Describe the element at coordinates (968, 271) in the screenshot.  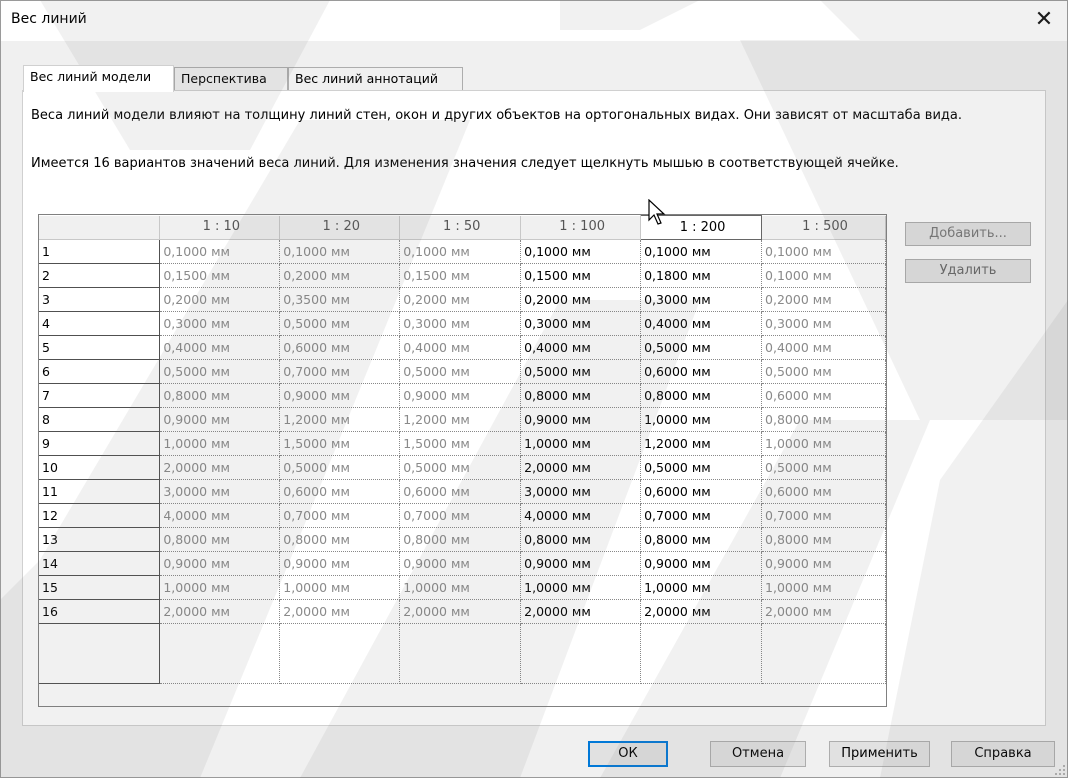
I see `delete-button: Удалить` at that location.